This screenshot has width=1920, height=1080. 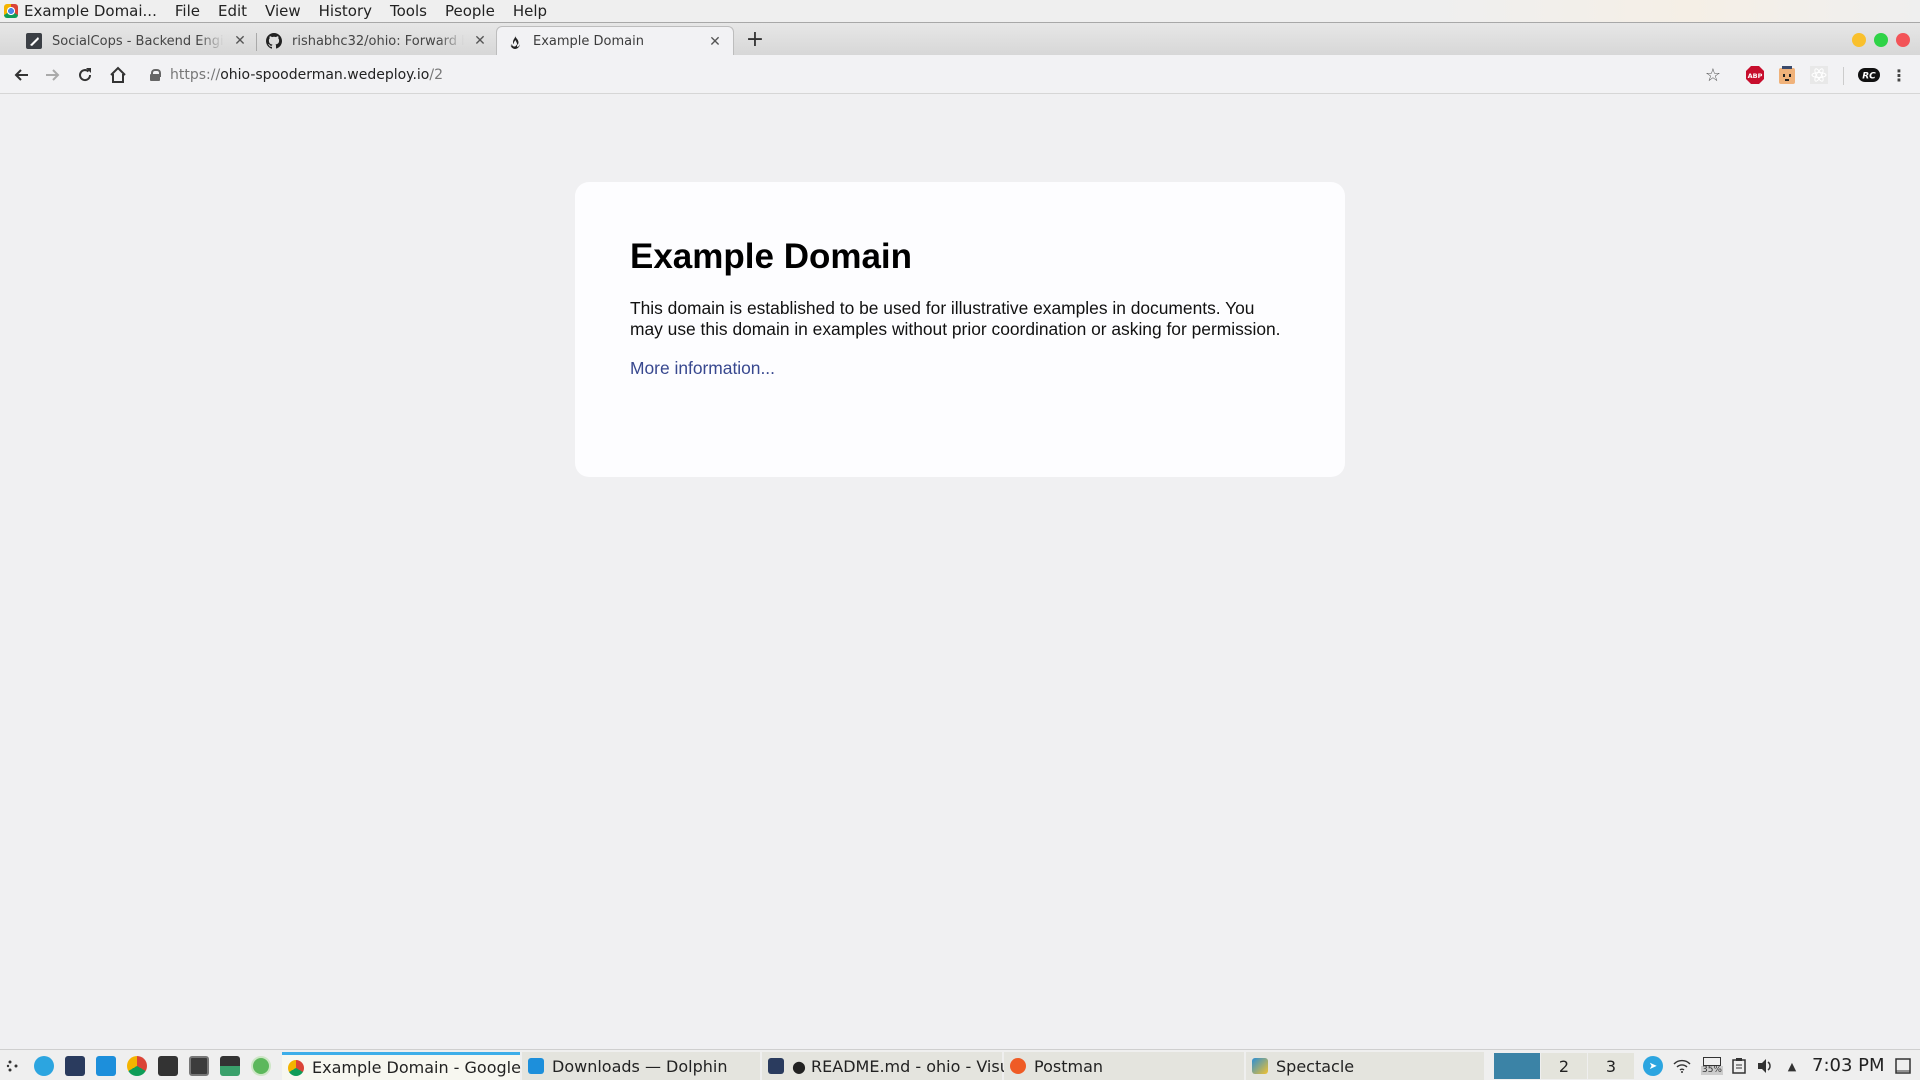 I want to click on arrow-left-icon, so click(x=21, y=75).